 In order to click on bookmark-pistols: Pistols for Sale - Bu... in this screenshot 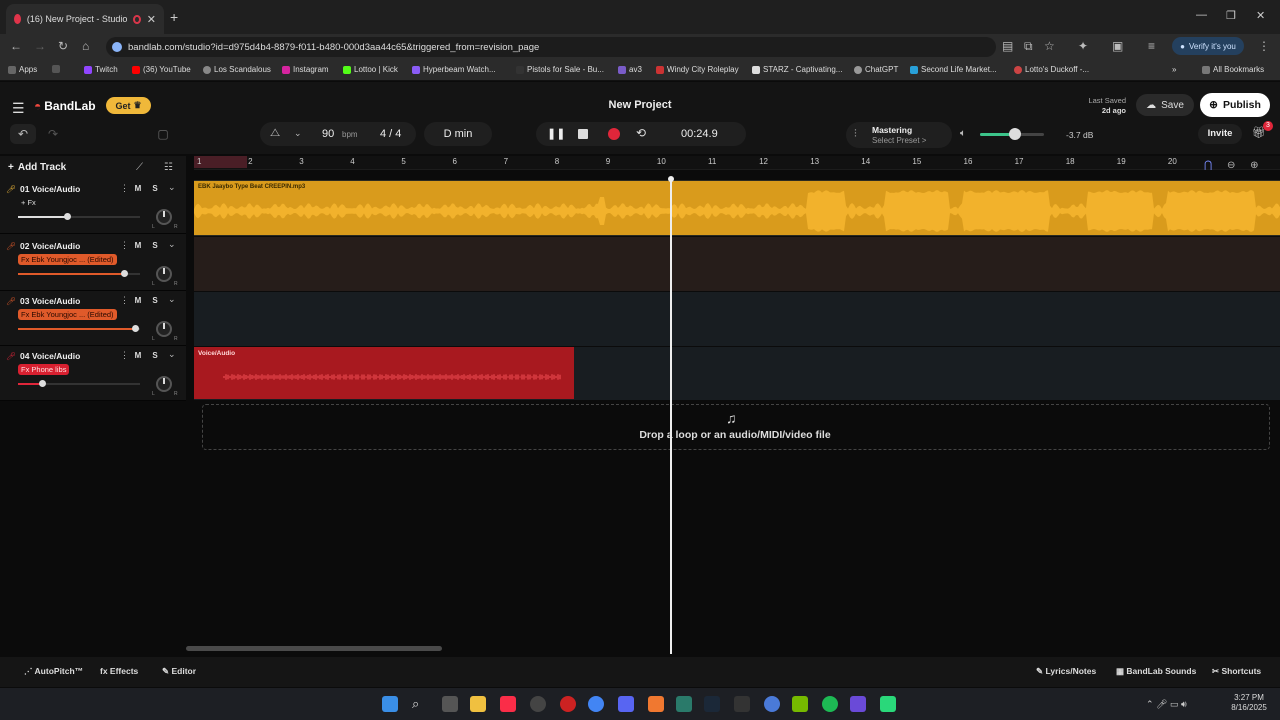, I will do `click(560, 69)`.